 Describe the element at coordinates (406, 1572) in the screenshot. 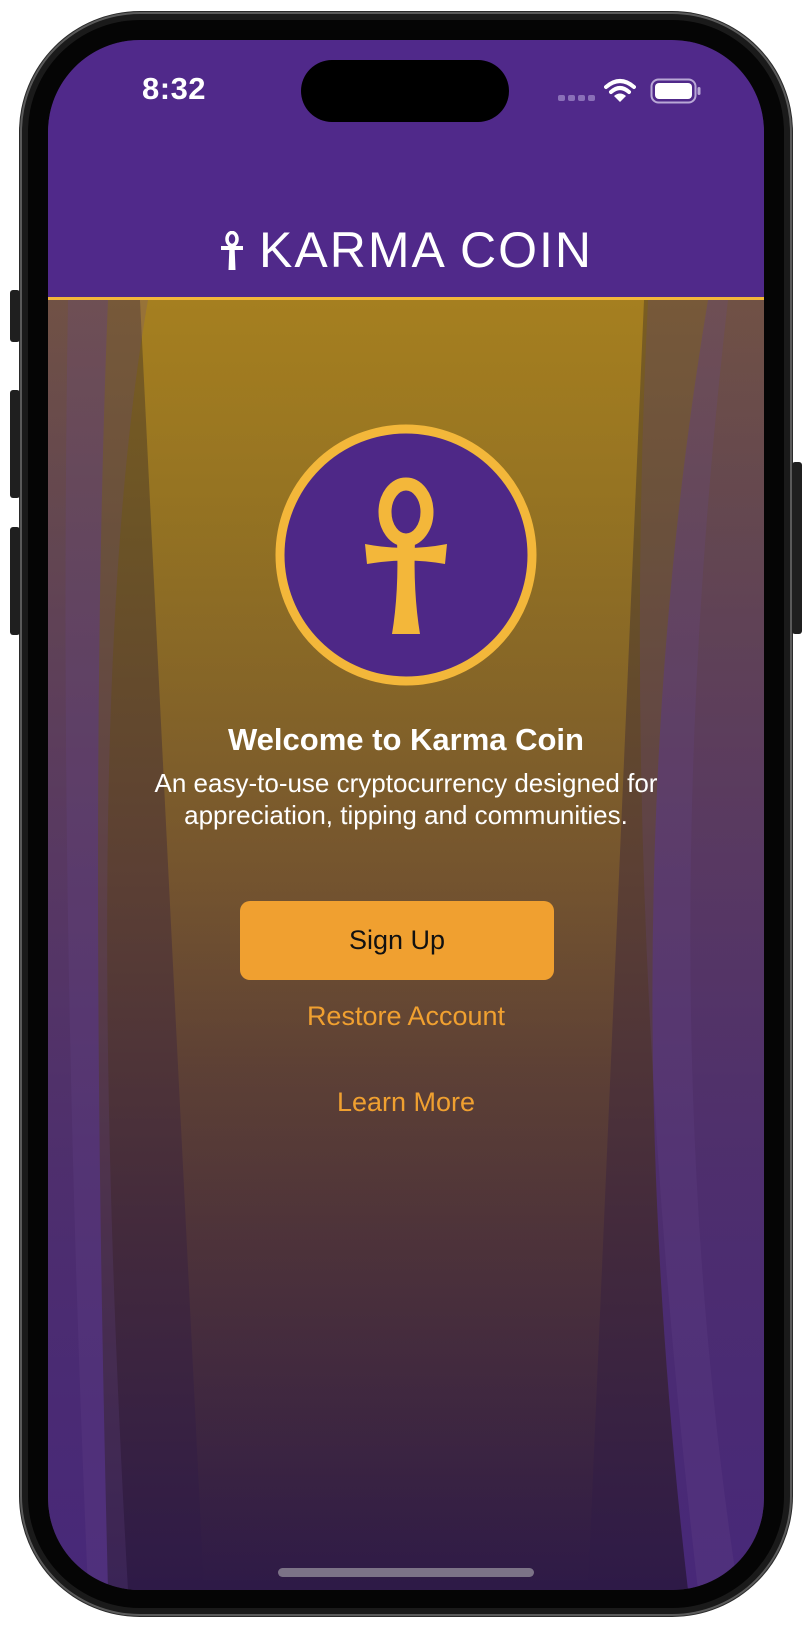

I see `home-indicator` at that location.